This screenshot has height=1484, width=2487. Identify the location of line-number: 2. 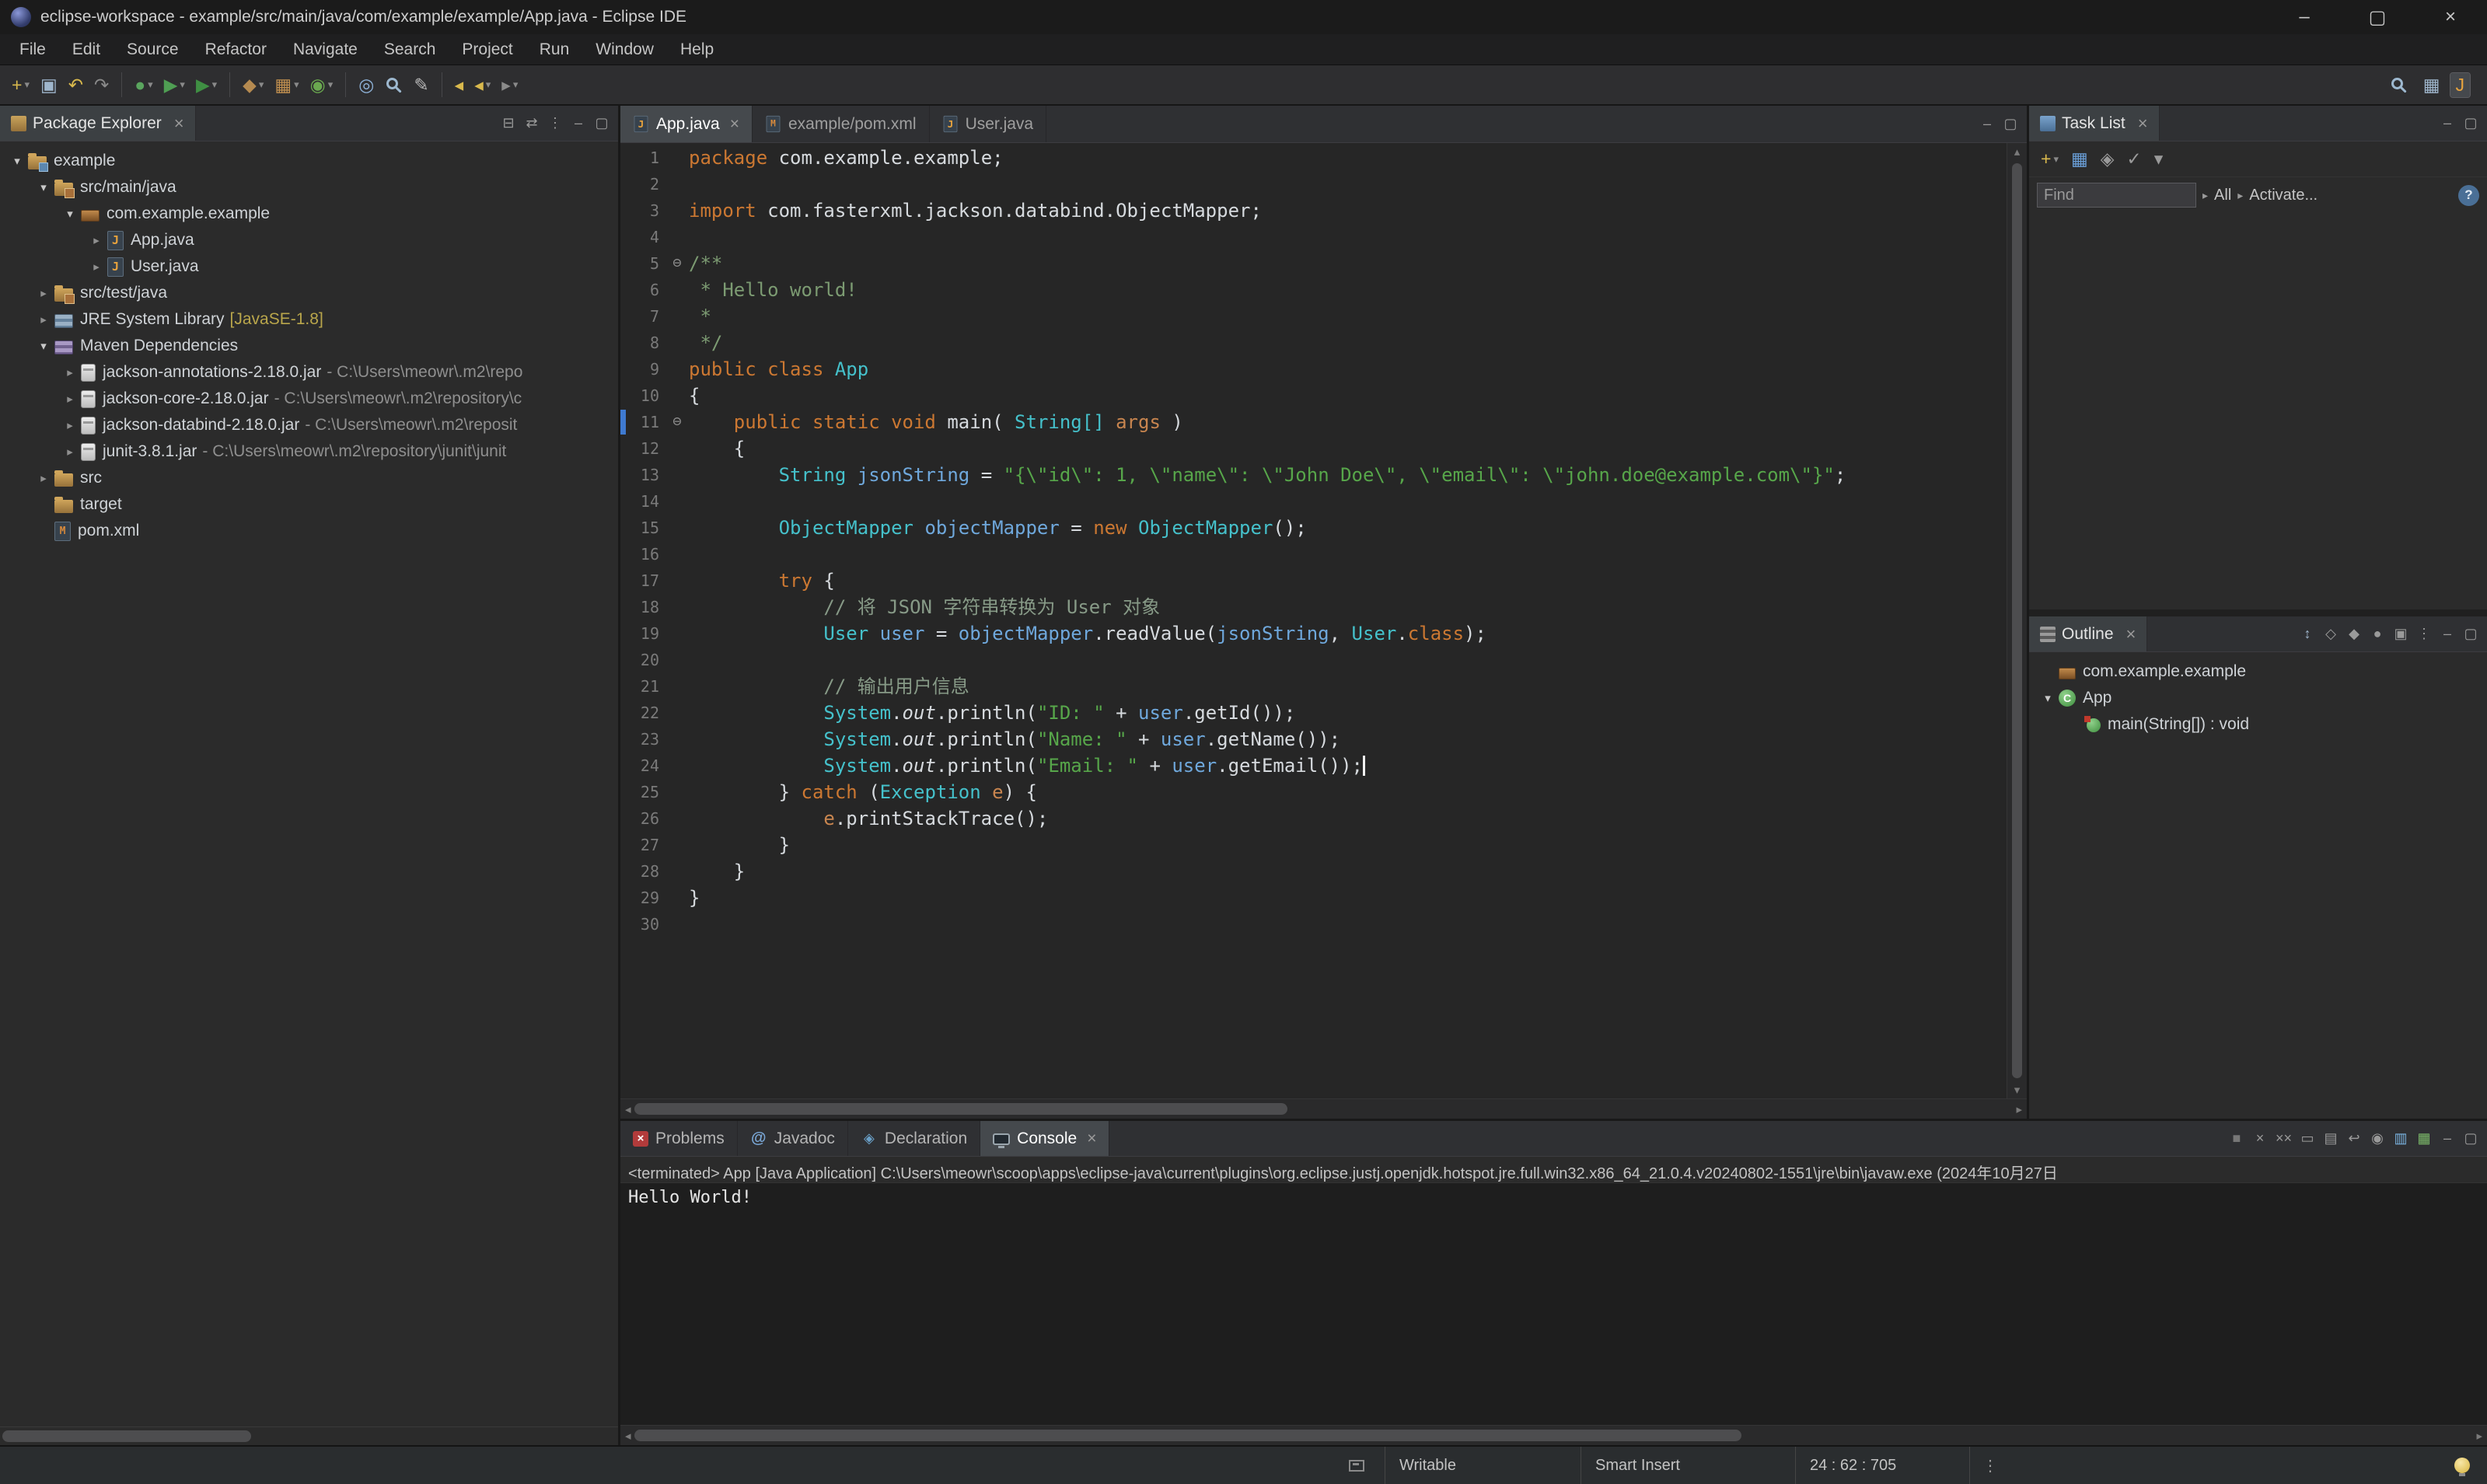
(642, 184).